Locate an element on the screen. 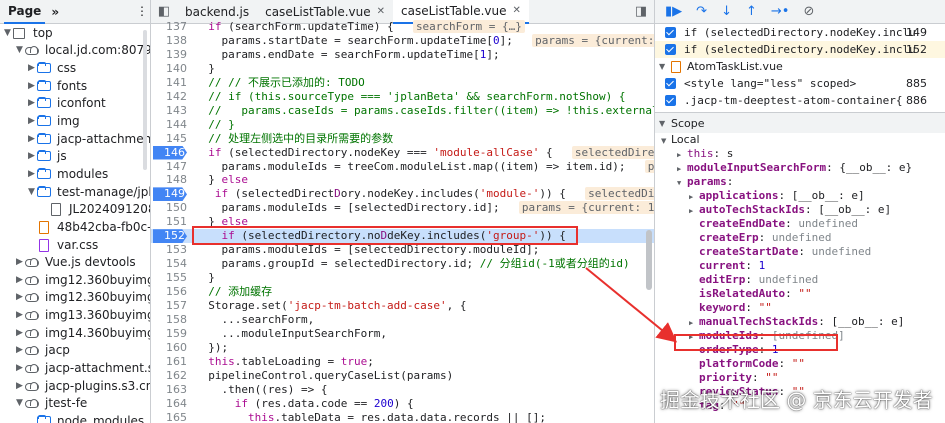 This screenshot has width=945, height=423. scope-variable: ▶ autoTechStackIds: [__ob__: e] is located at coordinates (800, 210).